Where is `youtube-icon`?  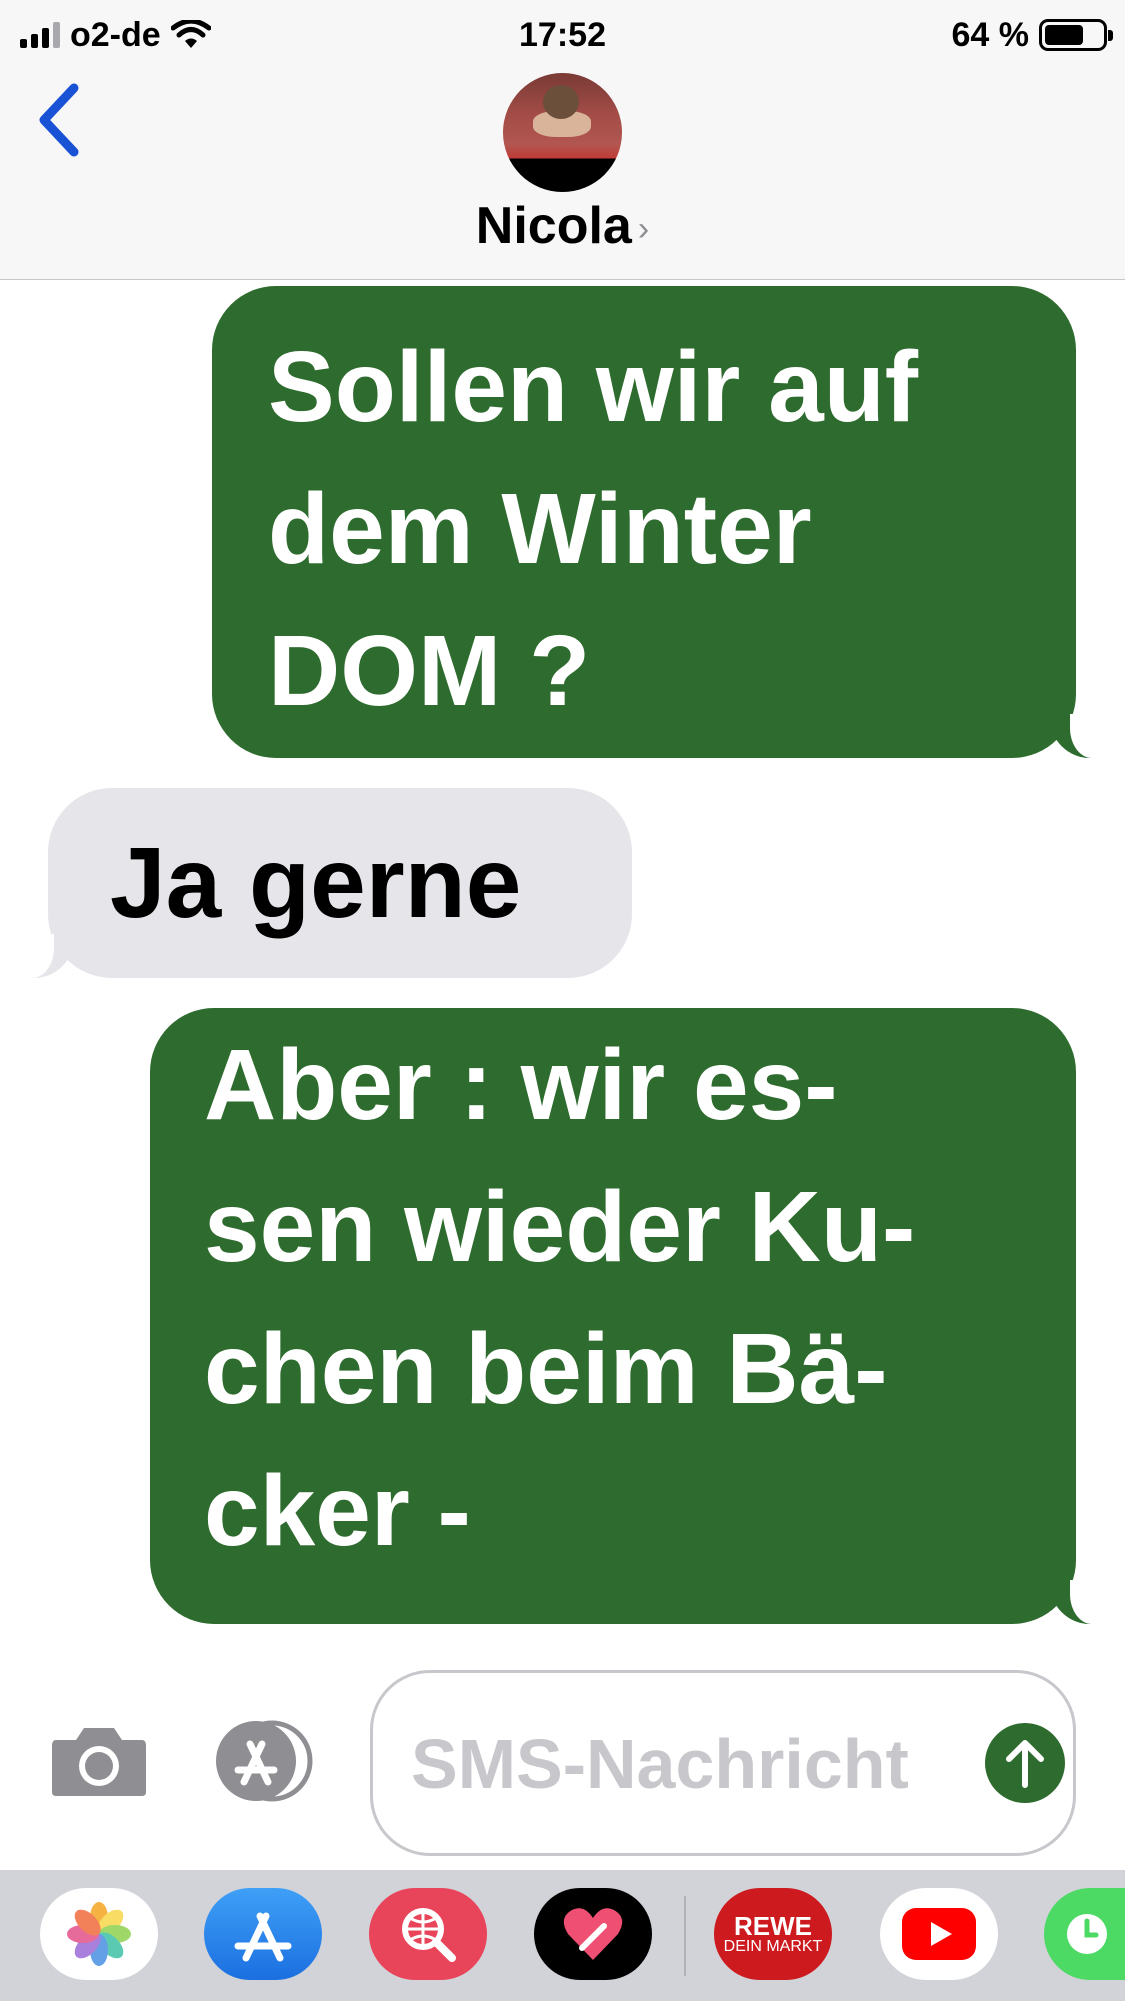 youtube-icon is located at coordinates (939, 1934).